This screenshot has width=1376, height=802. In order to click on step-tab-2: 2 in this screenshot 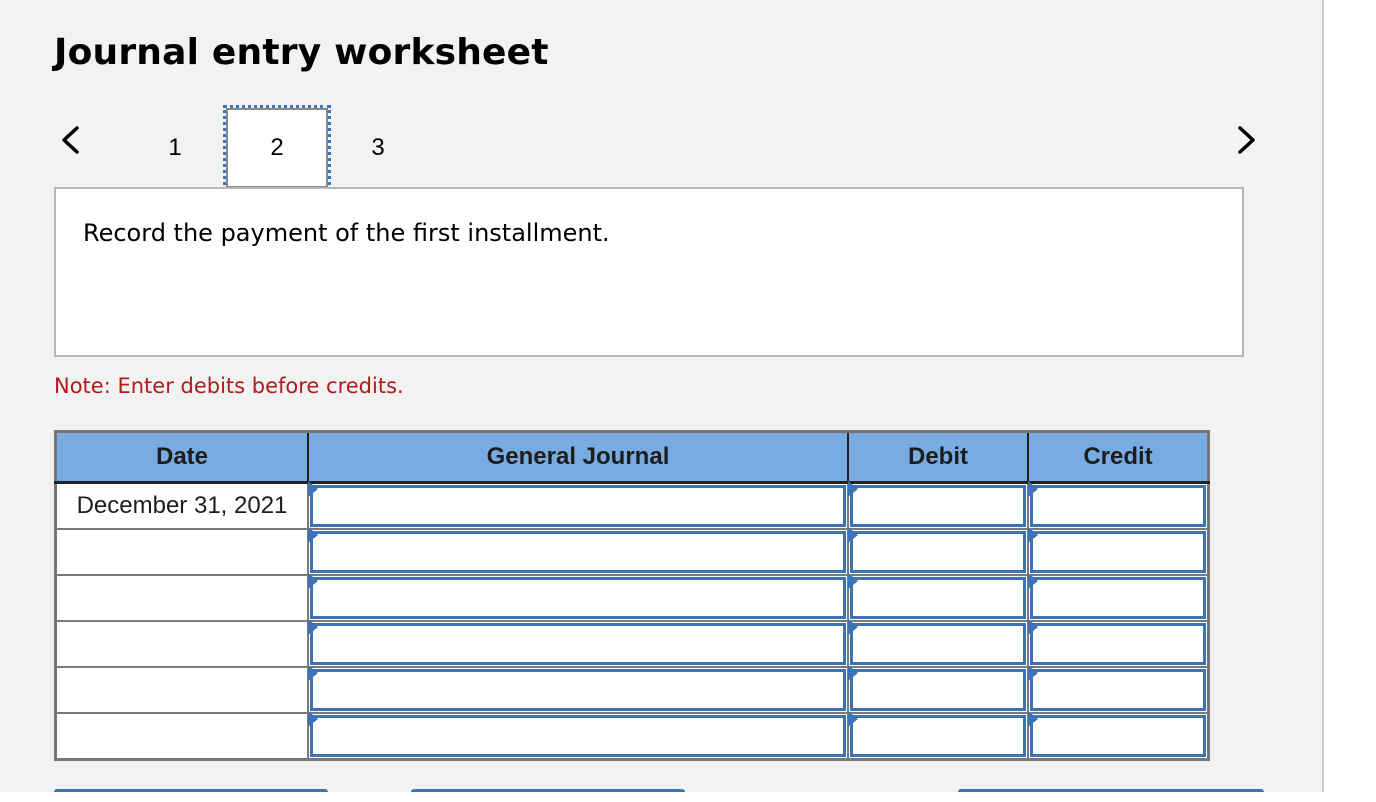, I will do `click(277, 148)`.